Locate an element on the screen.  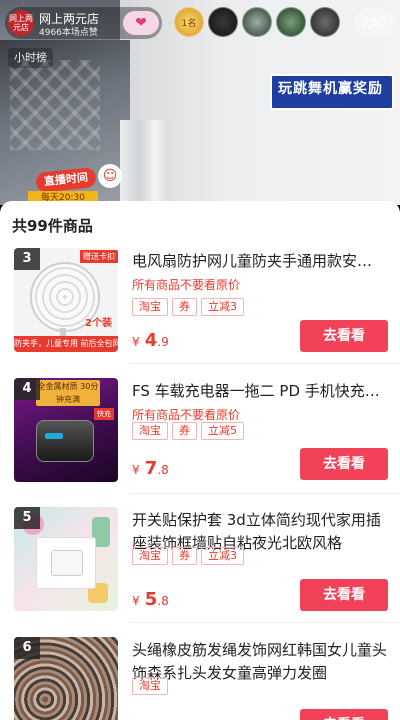
video-background-curtain is located at coordinates (145, 162).